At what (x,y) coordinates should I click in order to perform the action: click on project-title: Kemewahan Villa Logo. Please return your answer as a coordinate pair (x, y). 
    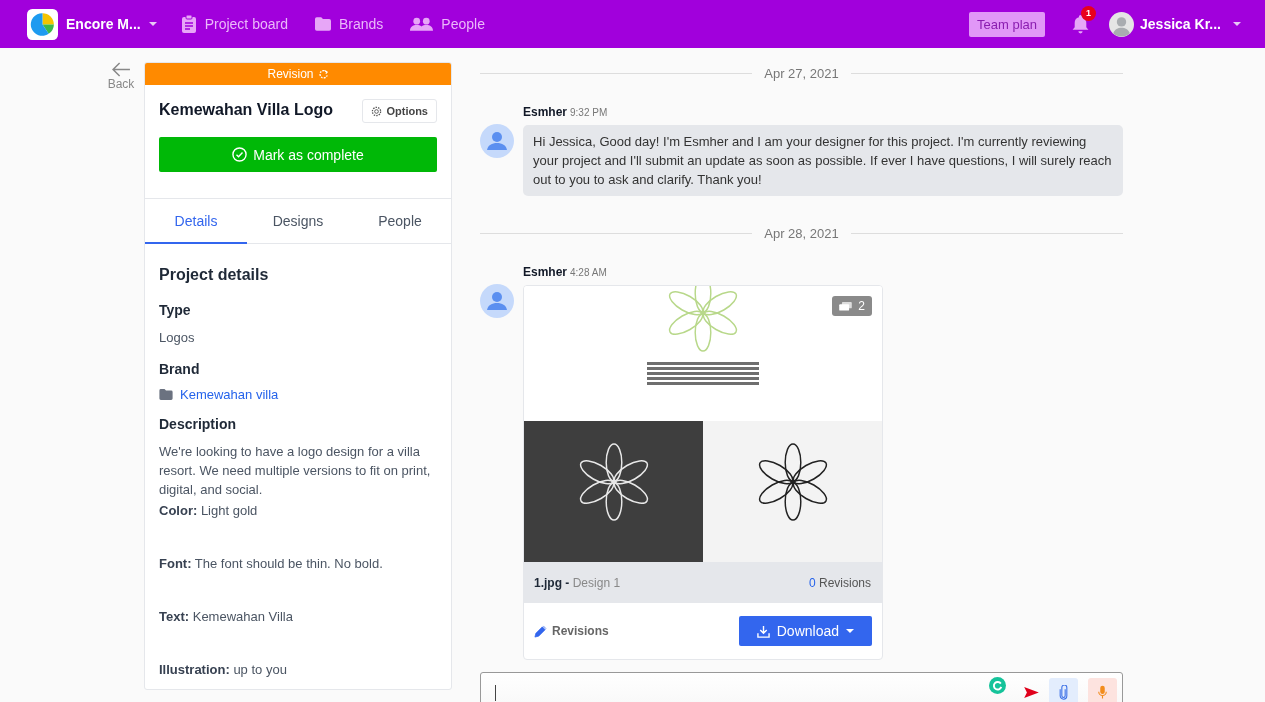
    Looking at the image, I should click on (246, 110).